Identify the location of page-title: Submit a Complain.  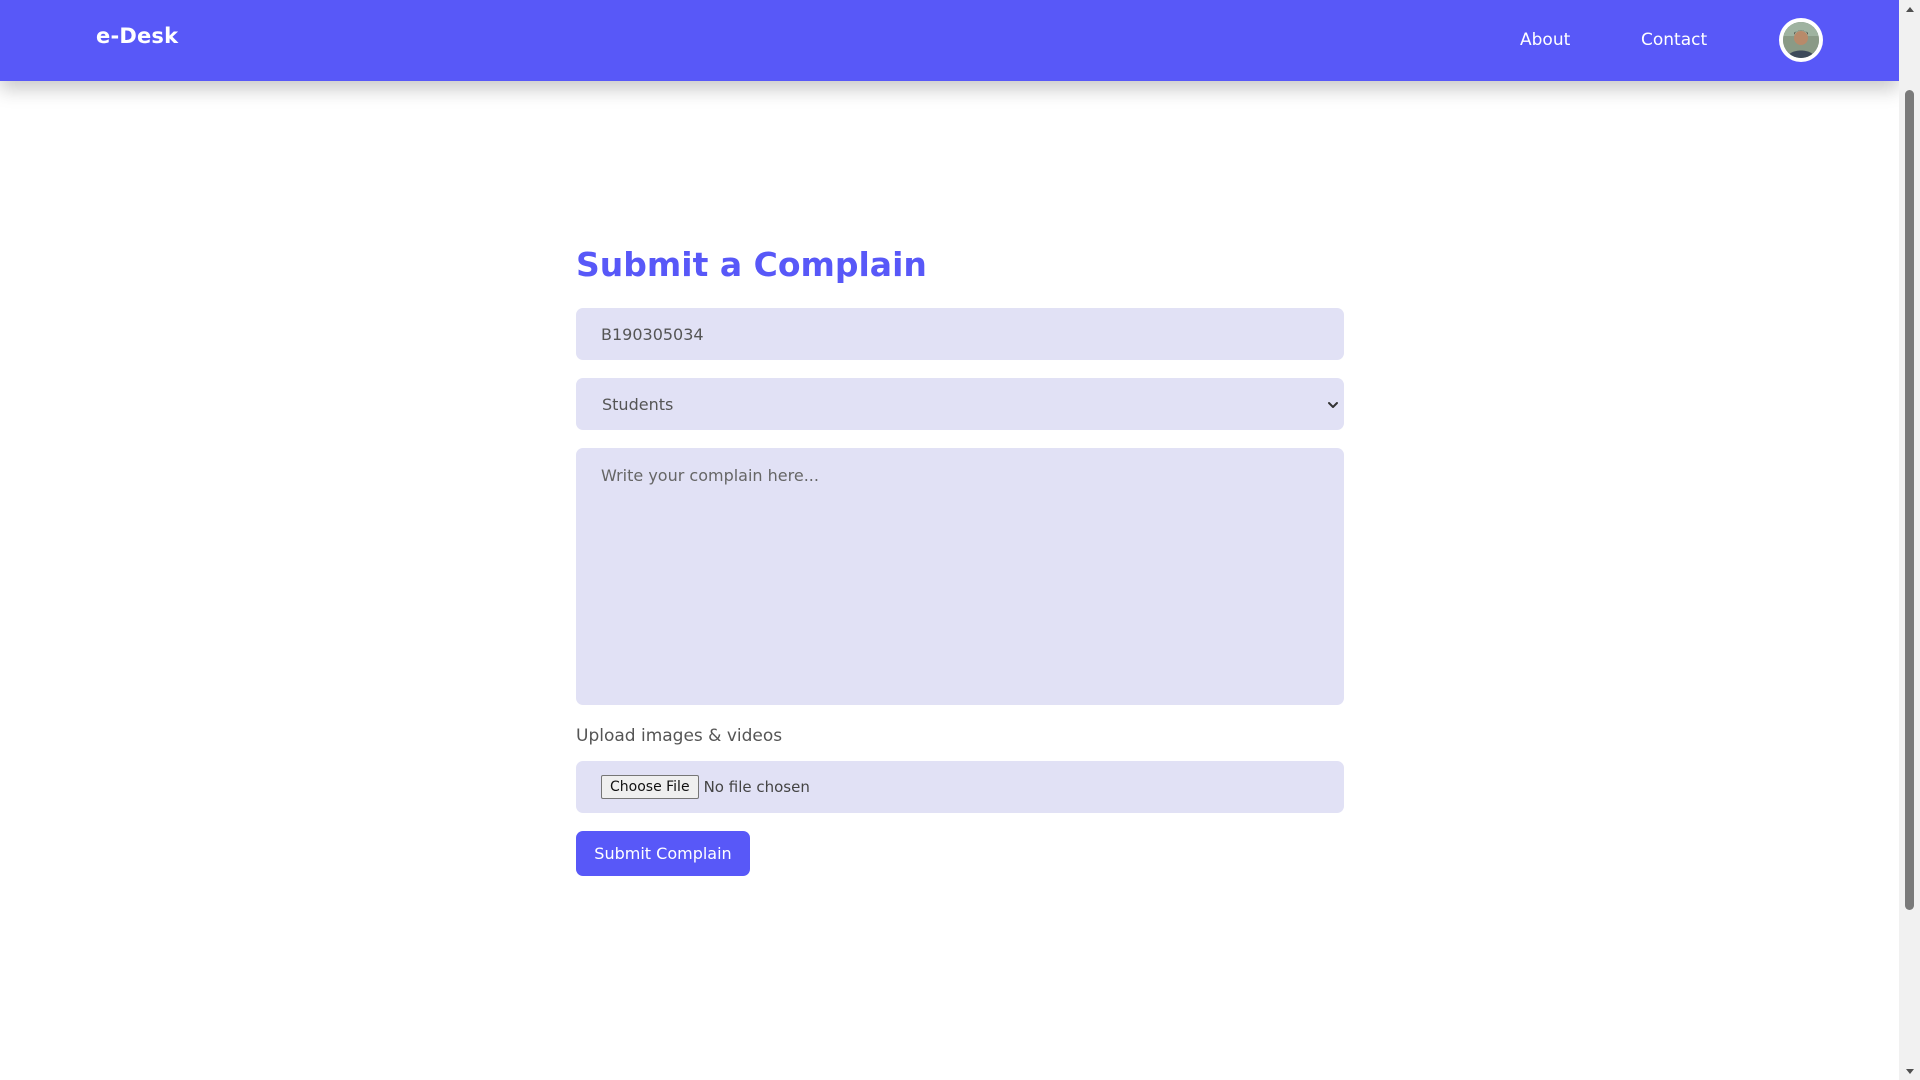
(751, 264).